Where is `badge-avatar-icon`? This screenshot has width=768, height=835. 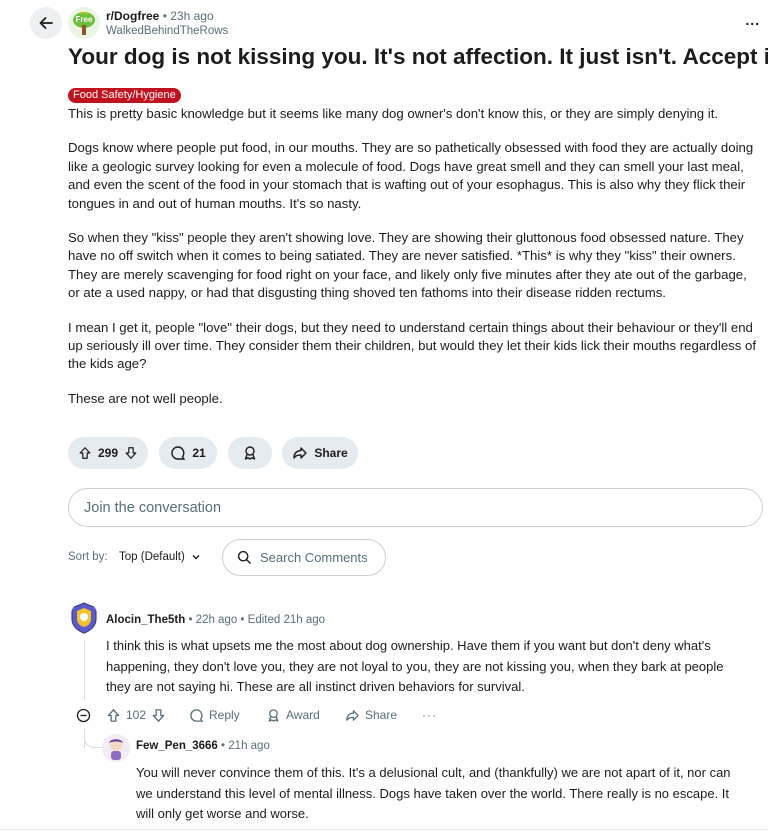 badge-avatar-icon is located at coordinates (84, 618).